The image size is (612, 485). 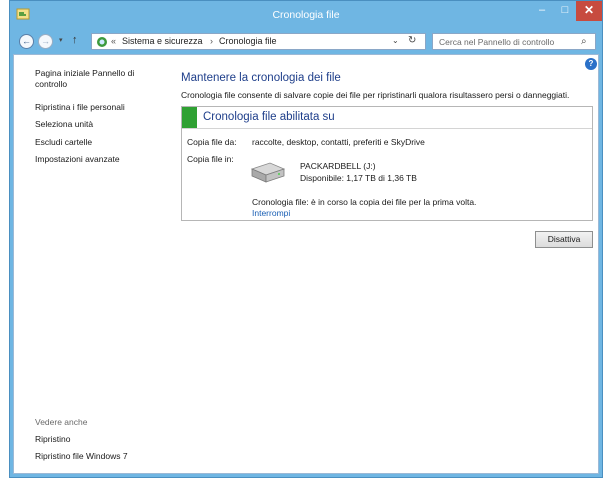 I want to click on drive-space: Disponibile: 1,17 TB di 1,36 TB, so click(x=358, y=178).